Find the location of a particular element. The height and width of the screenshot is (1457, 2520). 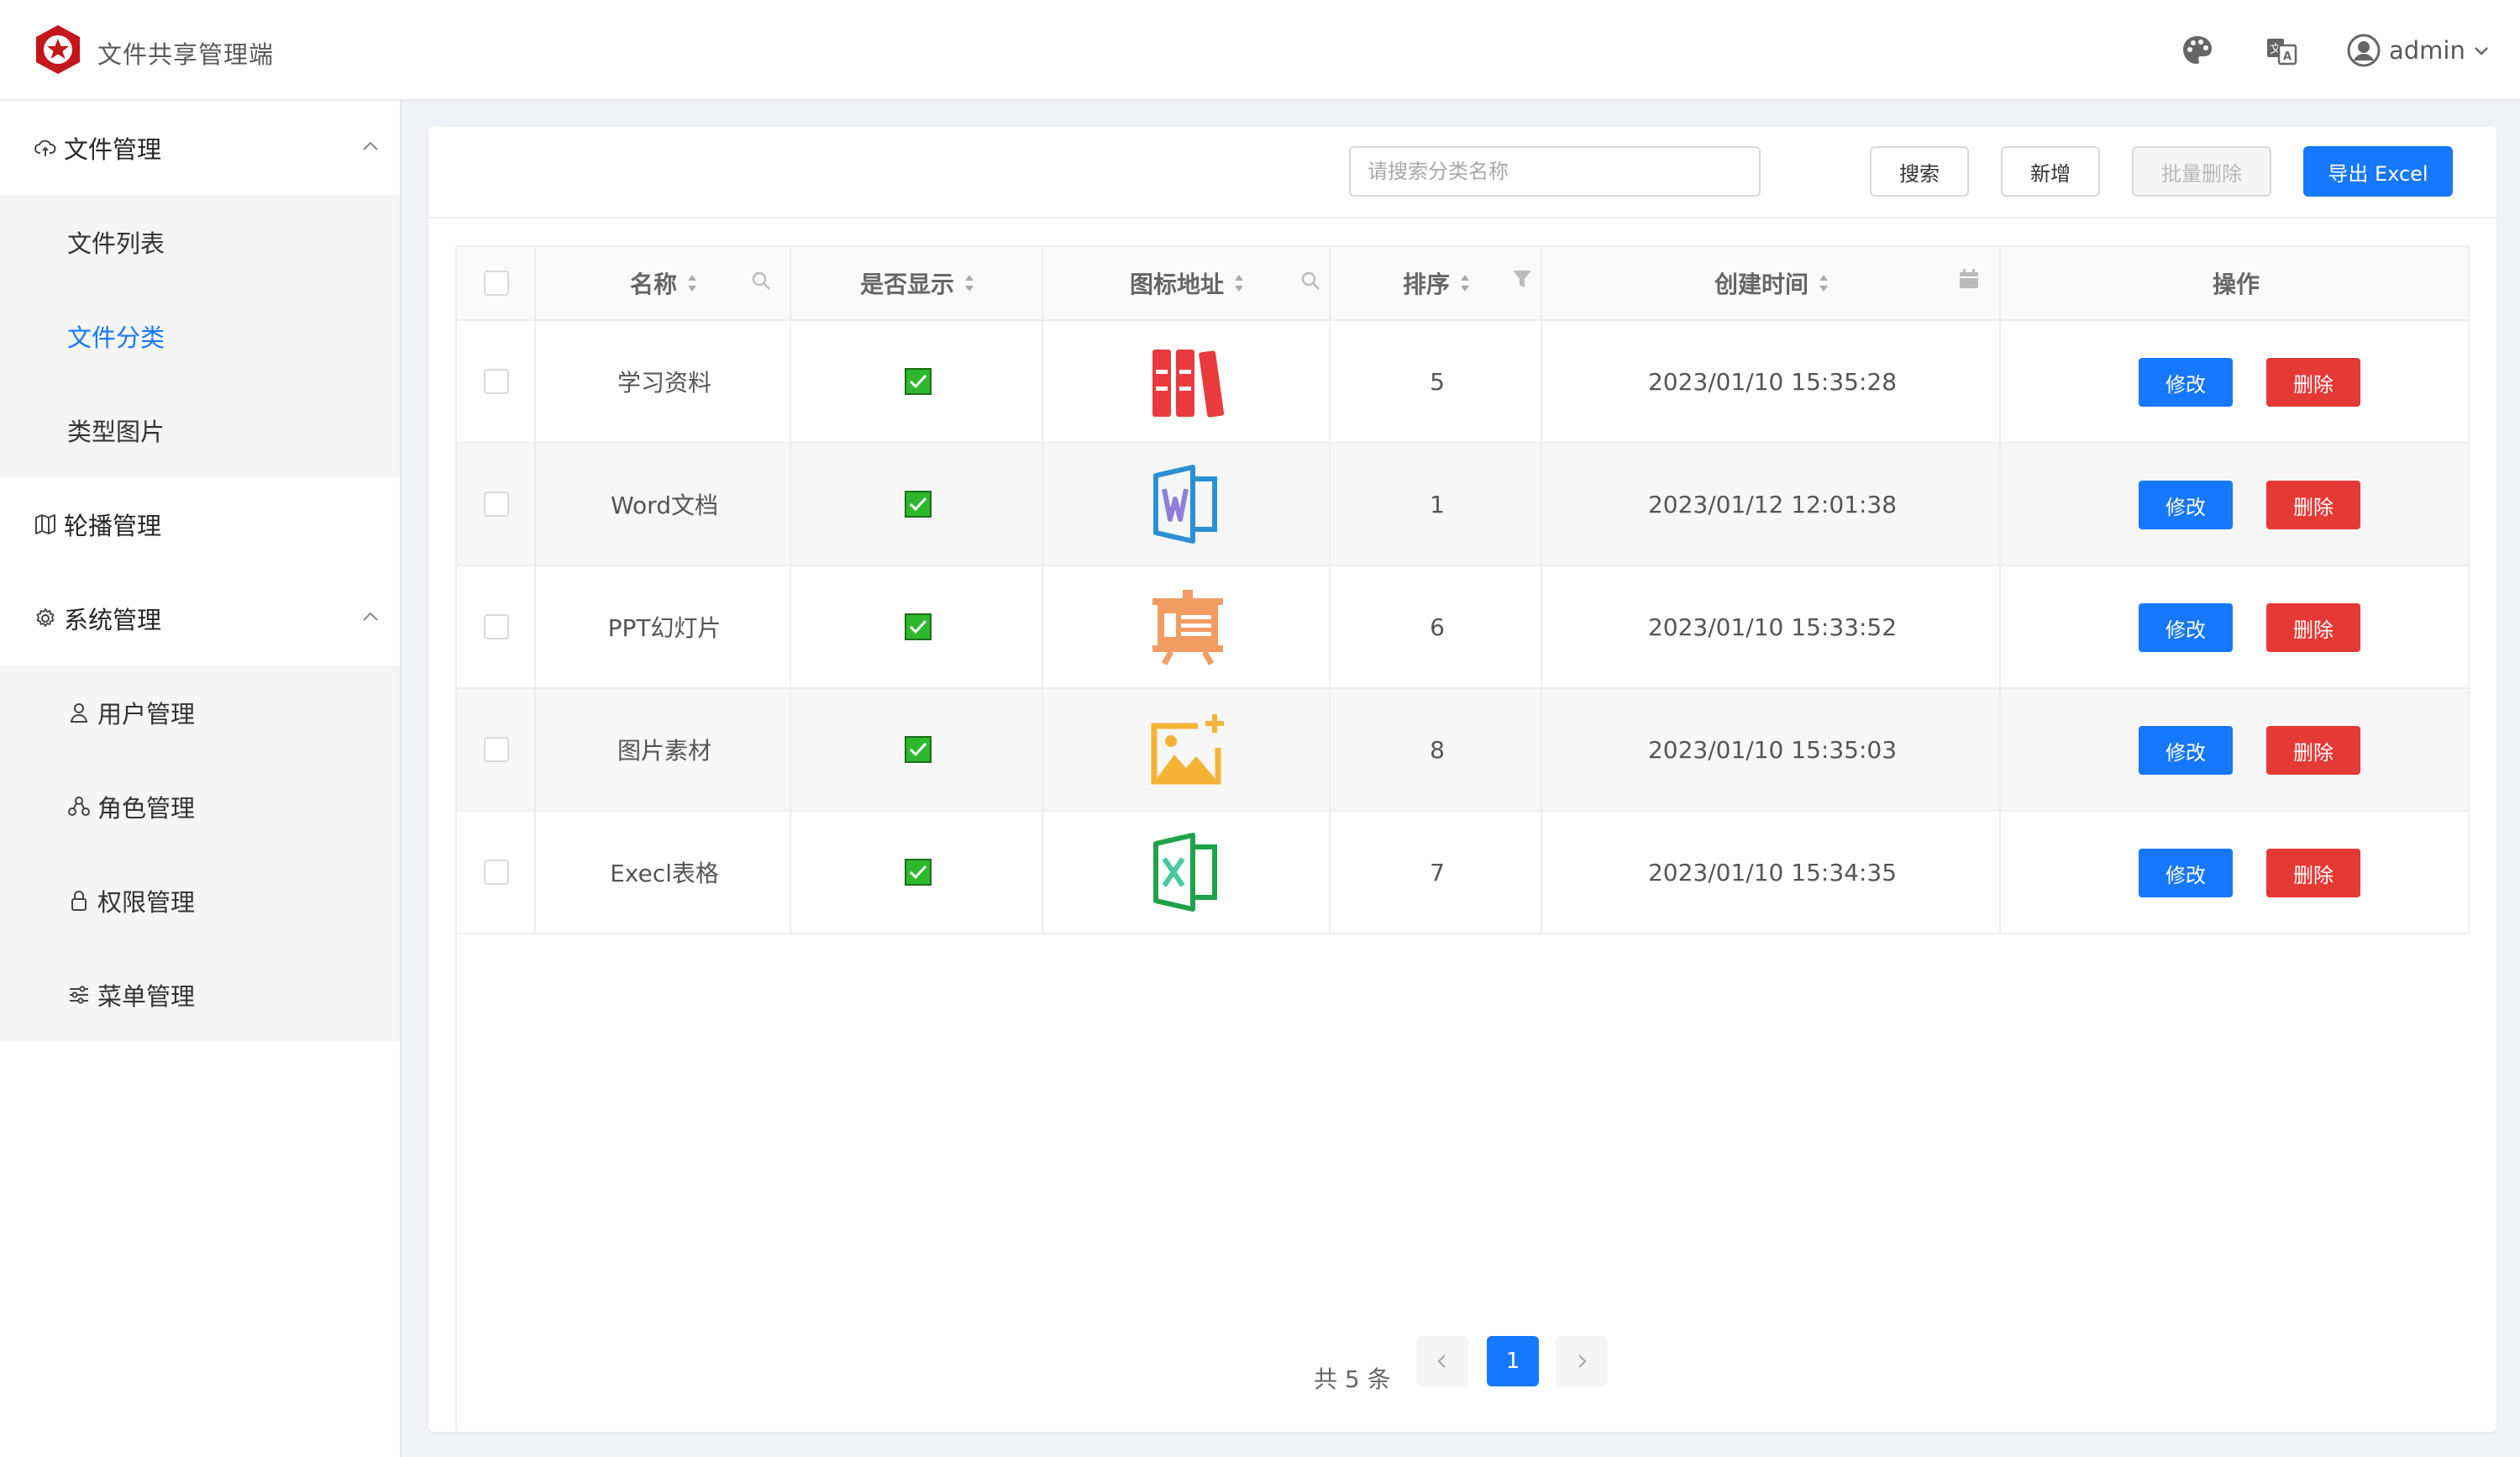

chevron-right-icon is located at coordinates (1582, 1361).